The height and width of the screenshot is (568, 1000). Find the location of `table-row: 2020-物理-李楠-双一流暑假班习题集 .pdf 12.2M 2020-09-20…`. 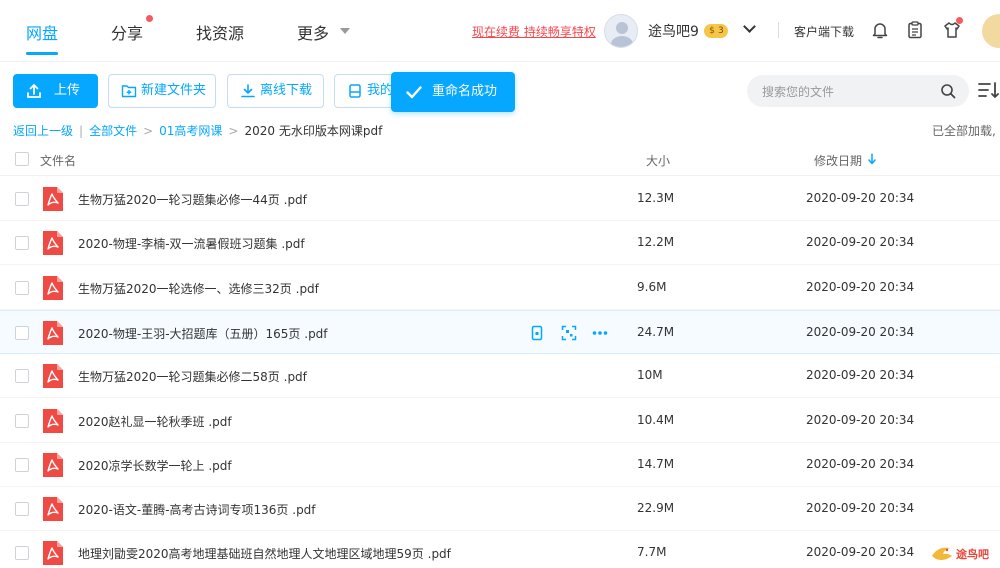

table-row: 2020-物理-李楠-双一流暑假班习题集 .pdf 12.2M 2020-09-20… is located at coordinates (500, 243).